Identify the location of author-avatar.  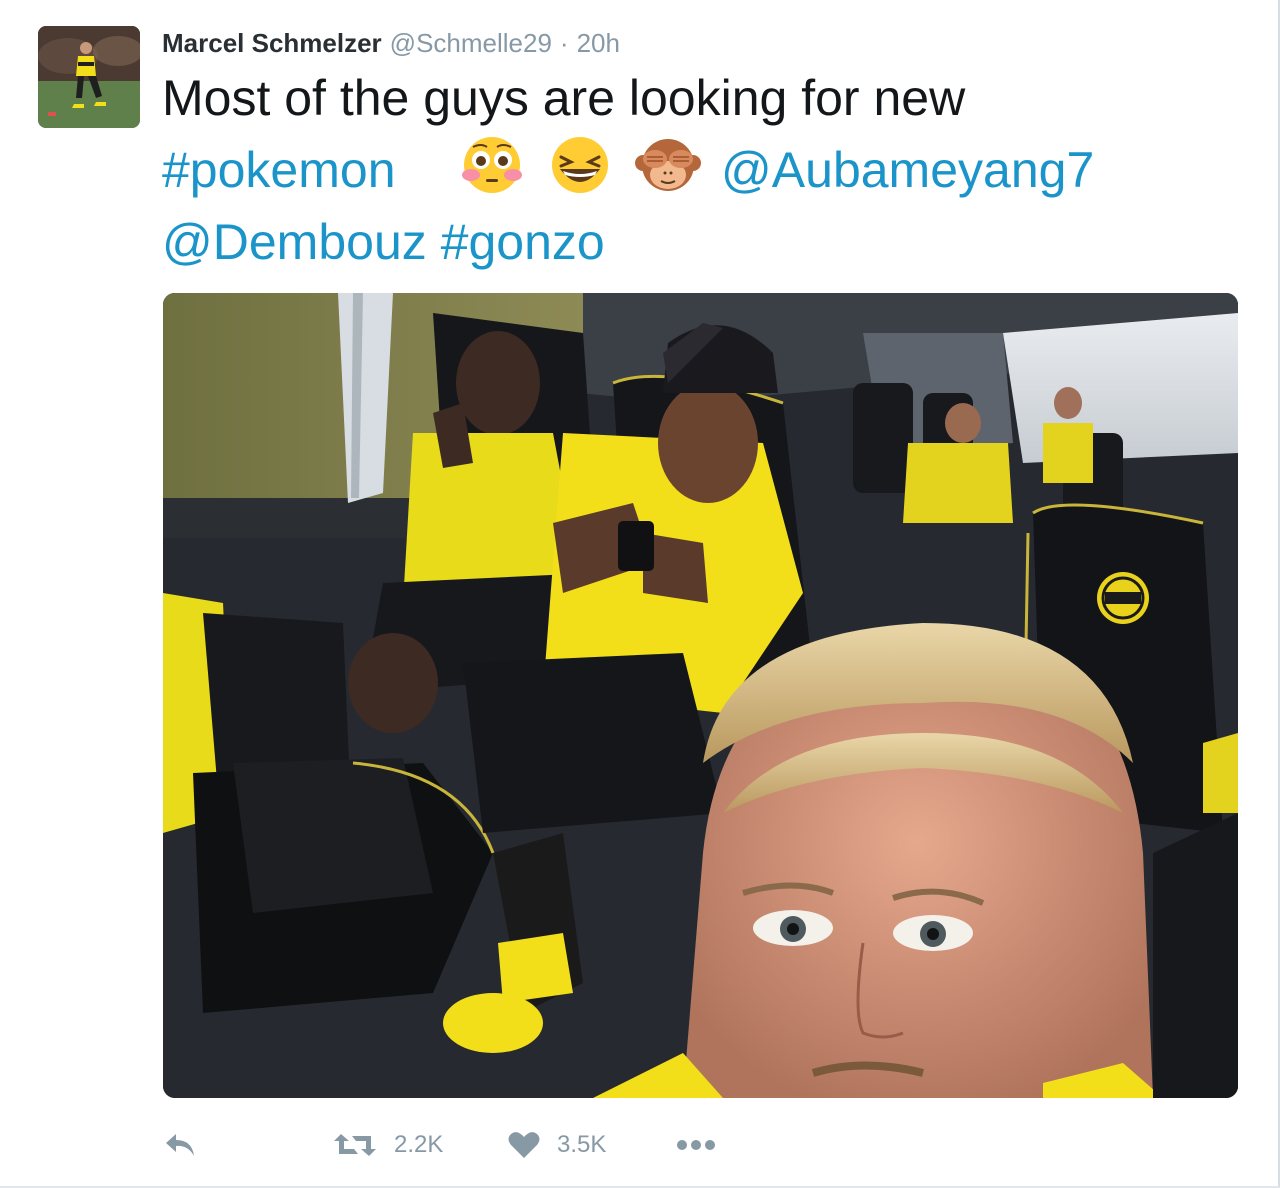
(89, 77).